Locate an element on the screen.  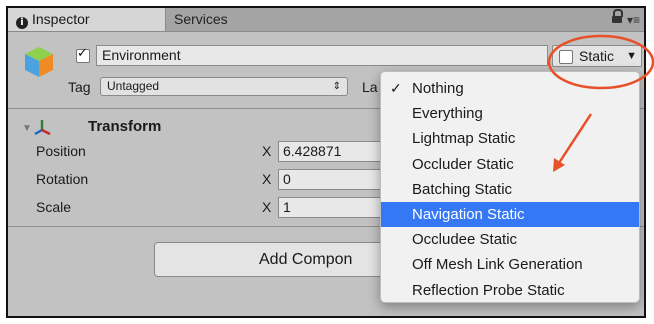
menu-item-everything: Everything is located at coordinates (510, 113).